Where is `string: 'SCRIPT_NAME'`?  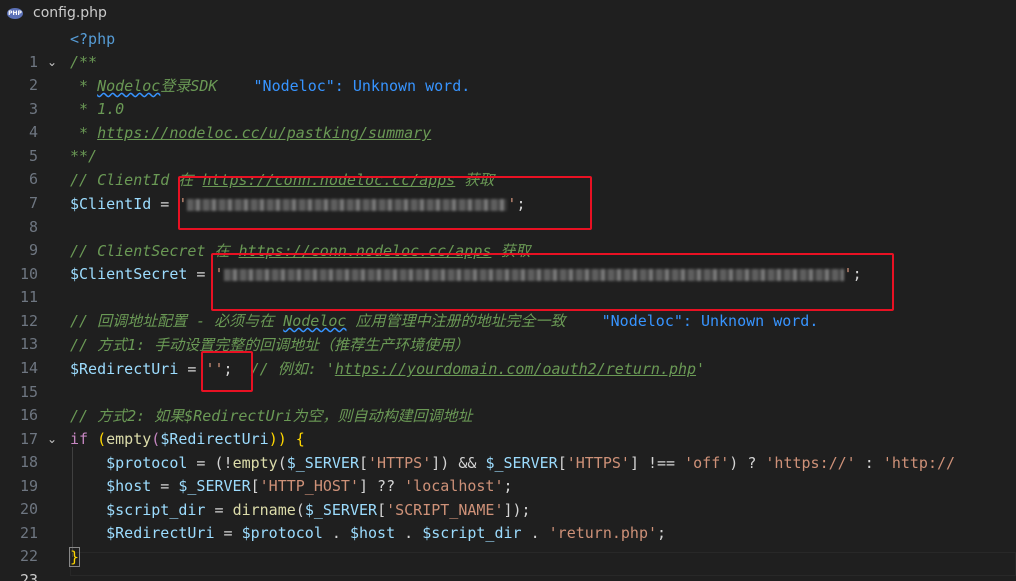 string: 'SCRIPT_NAME' is located at coordinates (445, 510).